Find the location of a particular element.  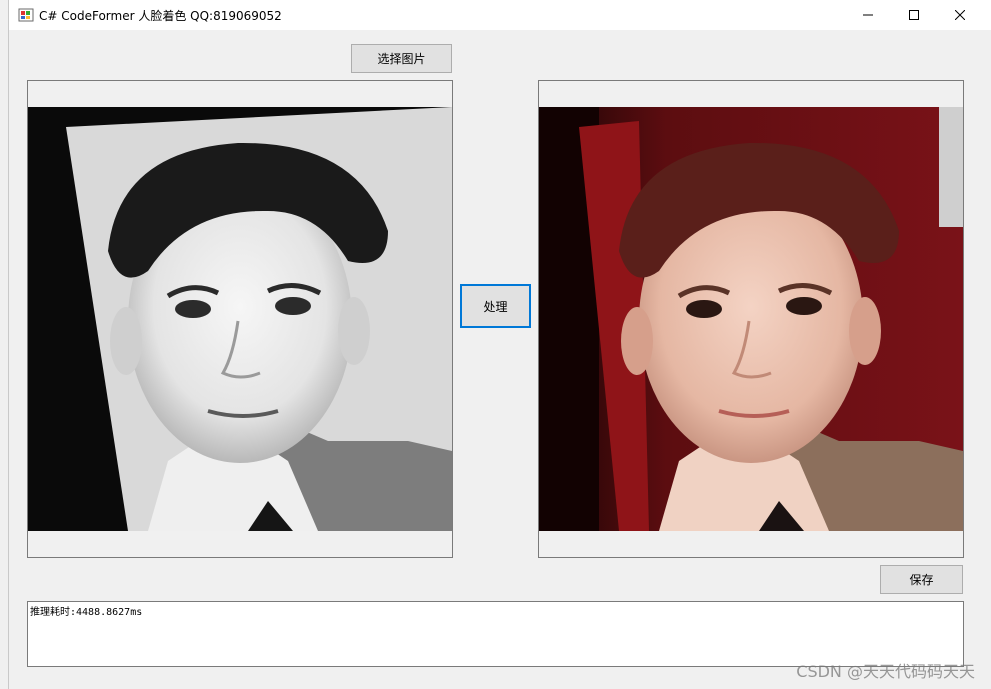

minimize-button is located at coordinates (868, 15).